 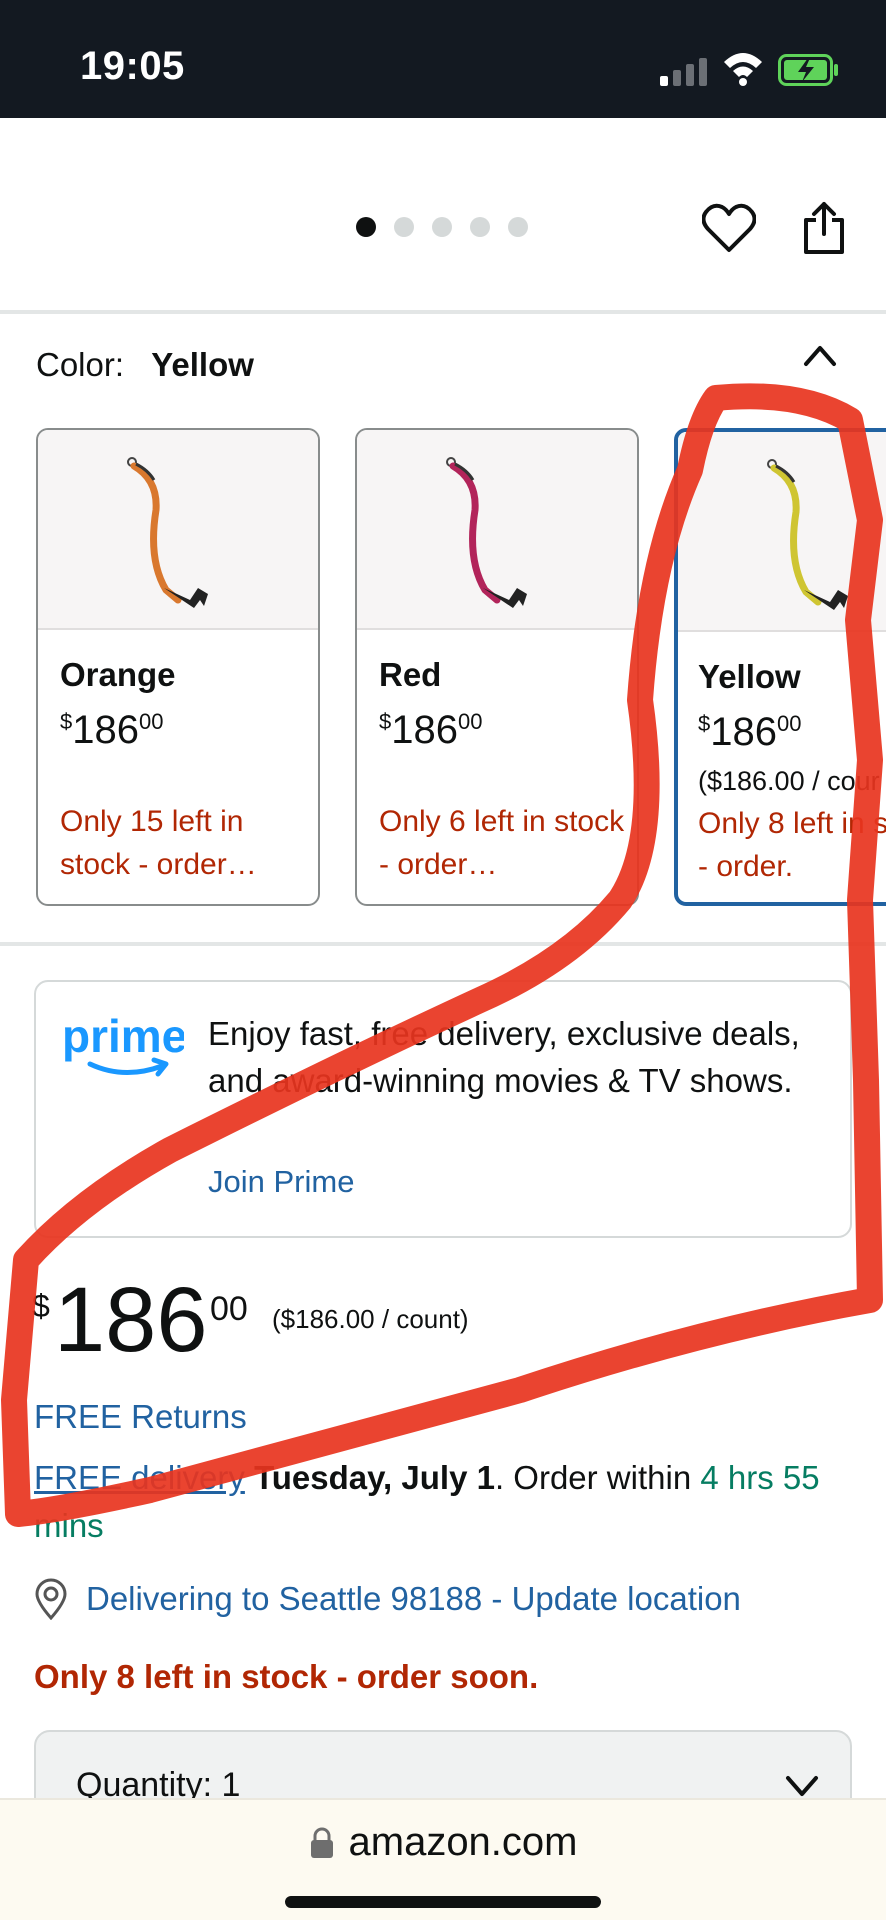 I want to click on url-domain: amazon.com, so click(x=463, y=1842).